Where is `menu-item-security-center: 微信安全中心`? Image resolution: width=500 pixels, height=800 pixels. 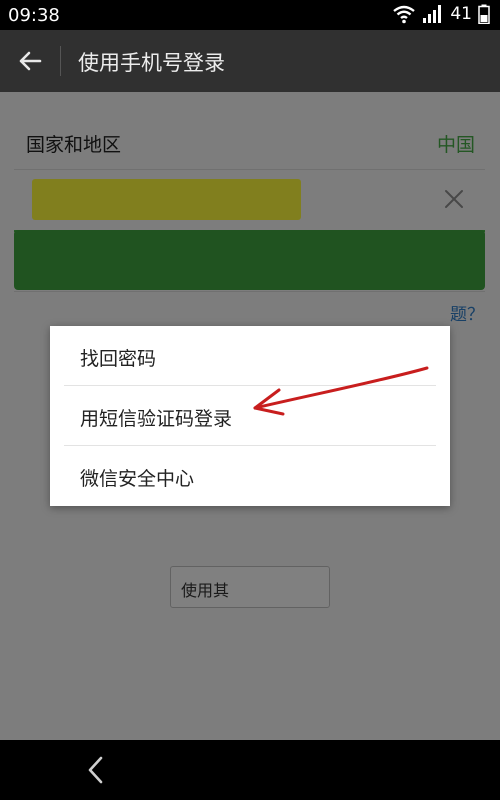
menu-item-security-center: 微信安全中心 is located at coordinates (250, 476).